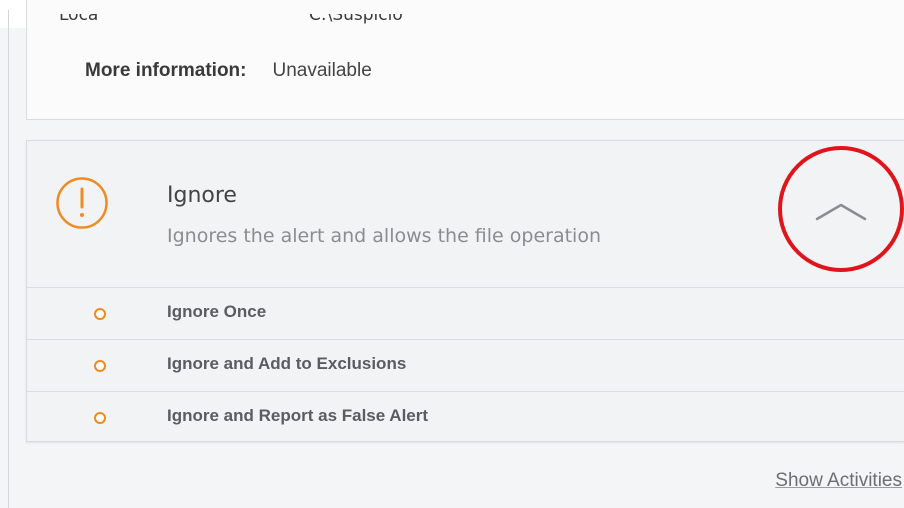 This screenshot has height=508, width=904. What do you see at coordinates (8, 259) in the screenshot?
I see `left-border` at bounding box center [8, 259].